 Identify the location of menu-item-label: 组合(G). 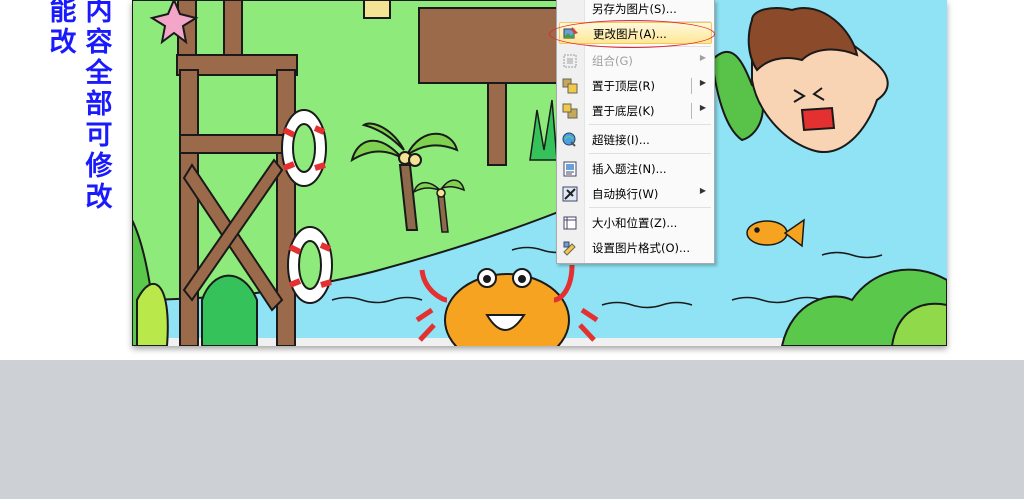
(612, 61).